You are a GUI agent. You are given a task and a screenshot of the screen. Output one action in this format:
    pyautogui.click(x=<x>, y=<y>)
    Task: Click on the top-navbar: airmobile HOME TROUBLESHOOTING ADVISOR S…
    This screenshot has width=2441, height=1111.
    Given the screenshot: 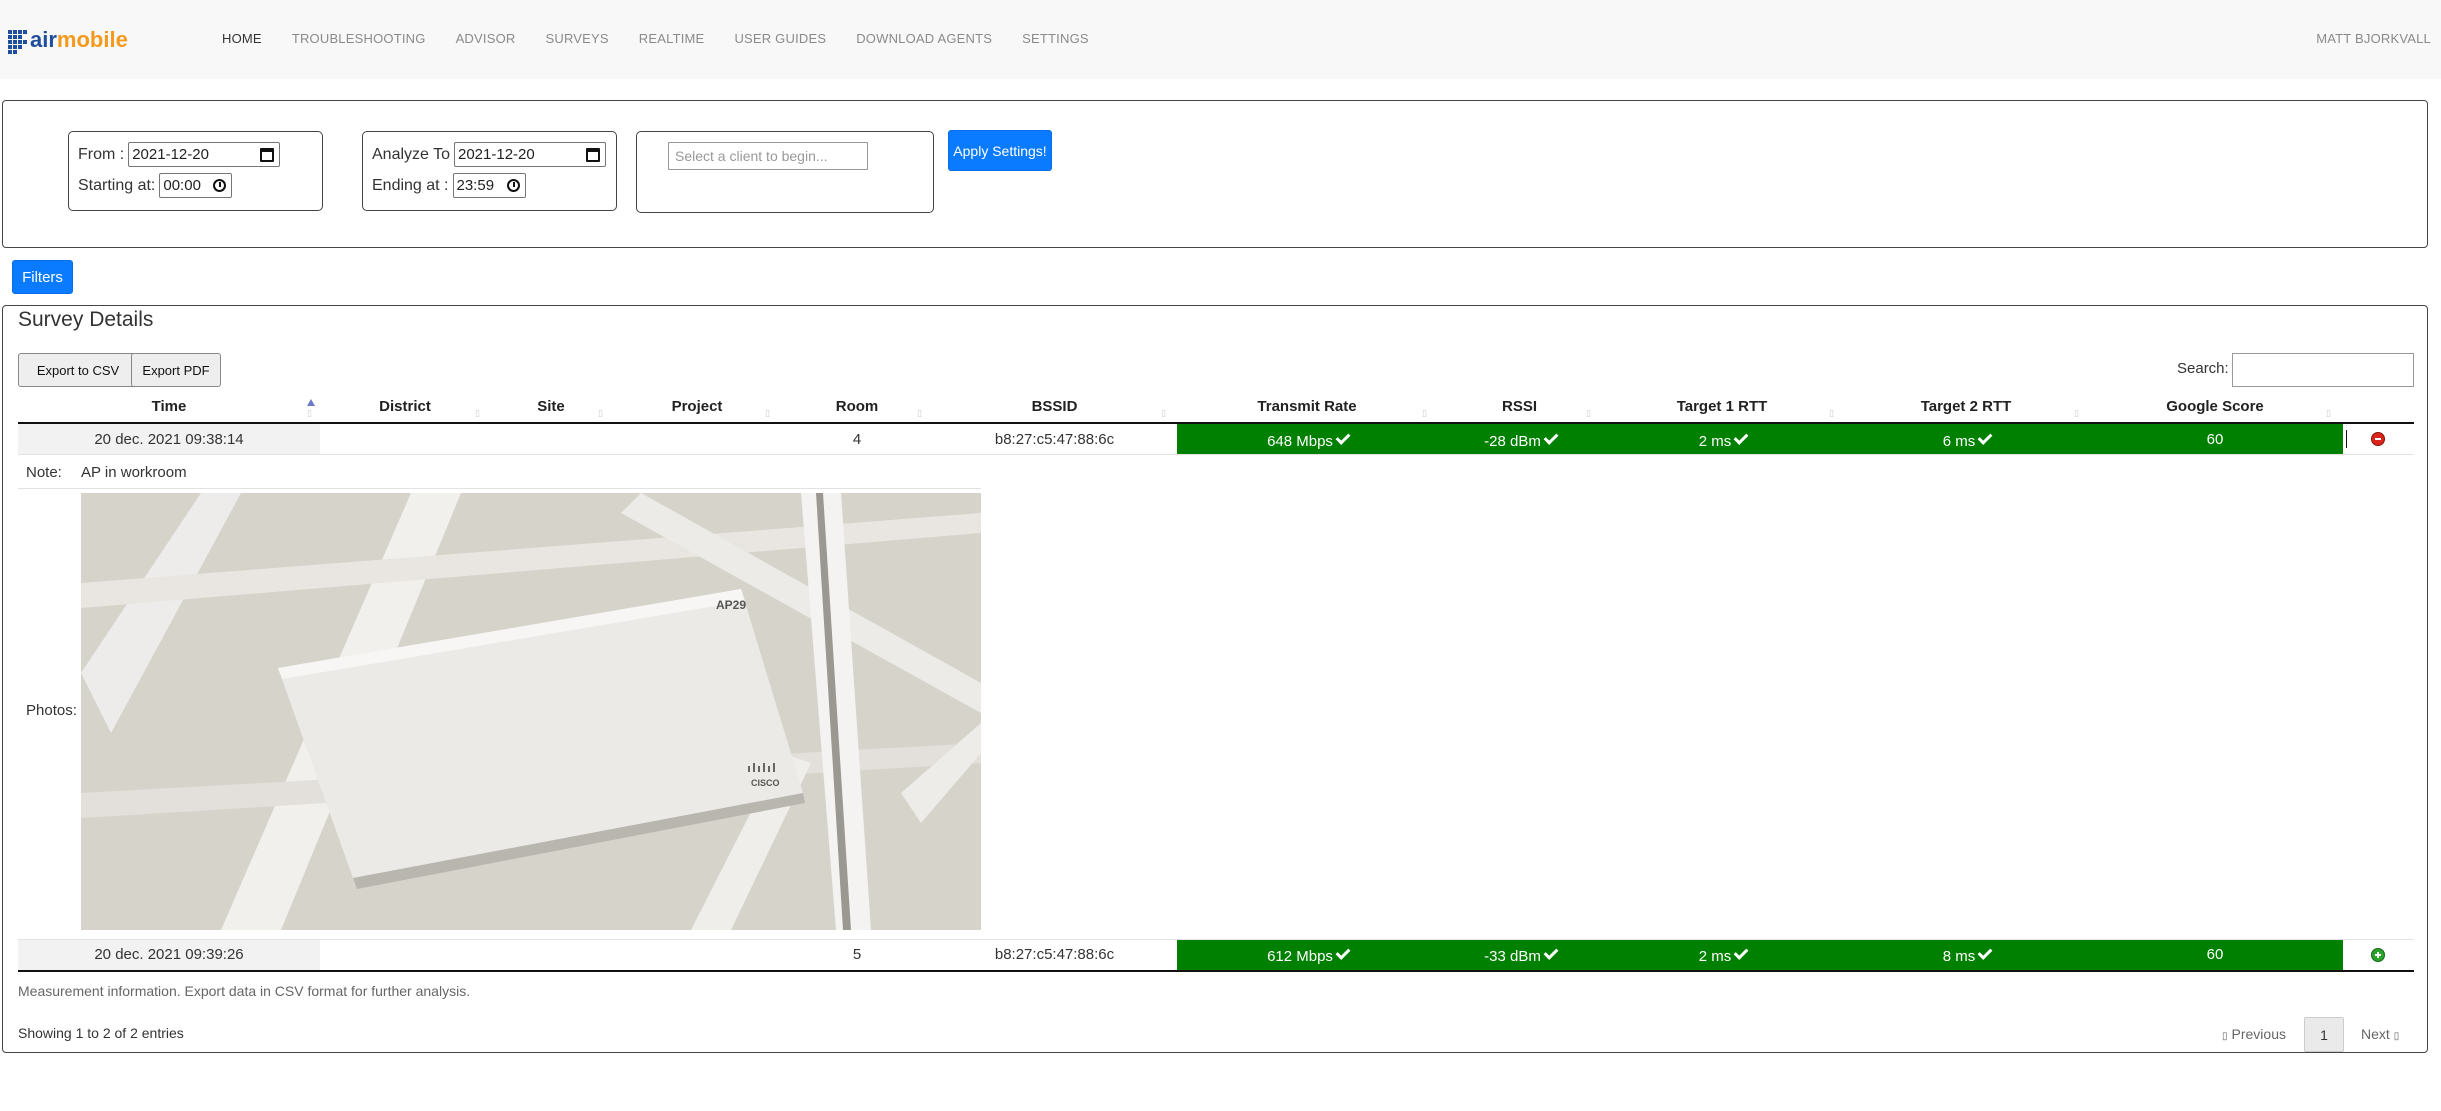 What is the action you would take?
    pyautogui.click(x=1220, y=39)
    